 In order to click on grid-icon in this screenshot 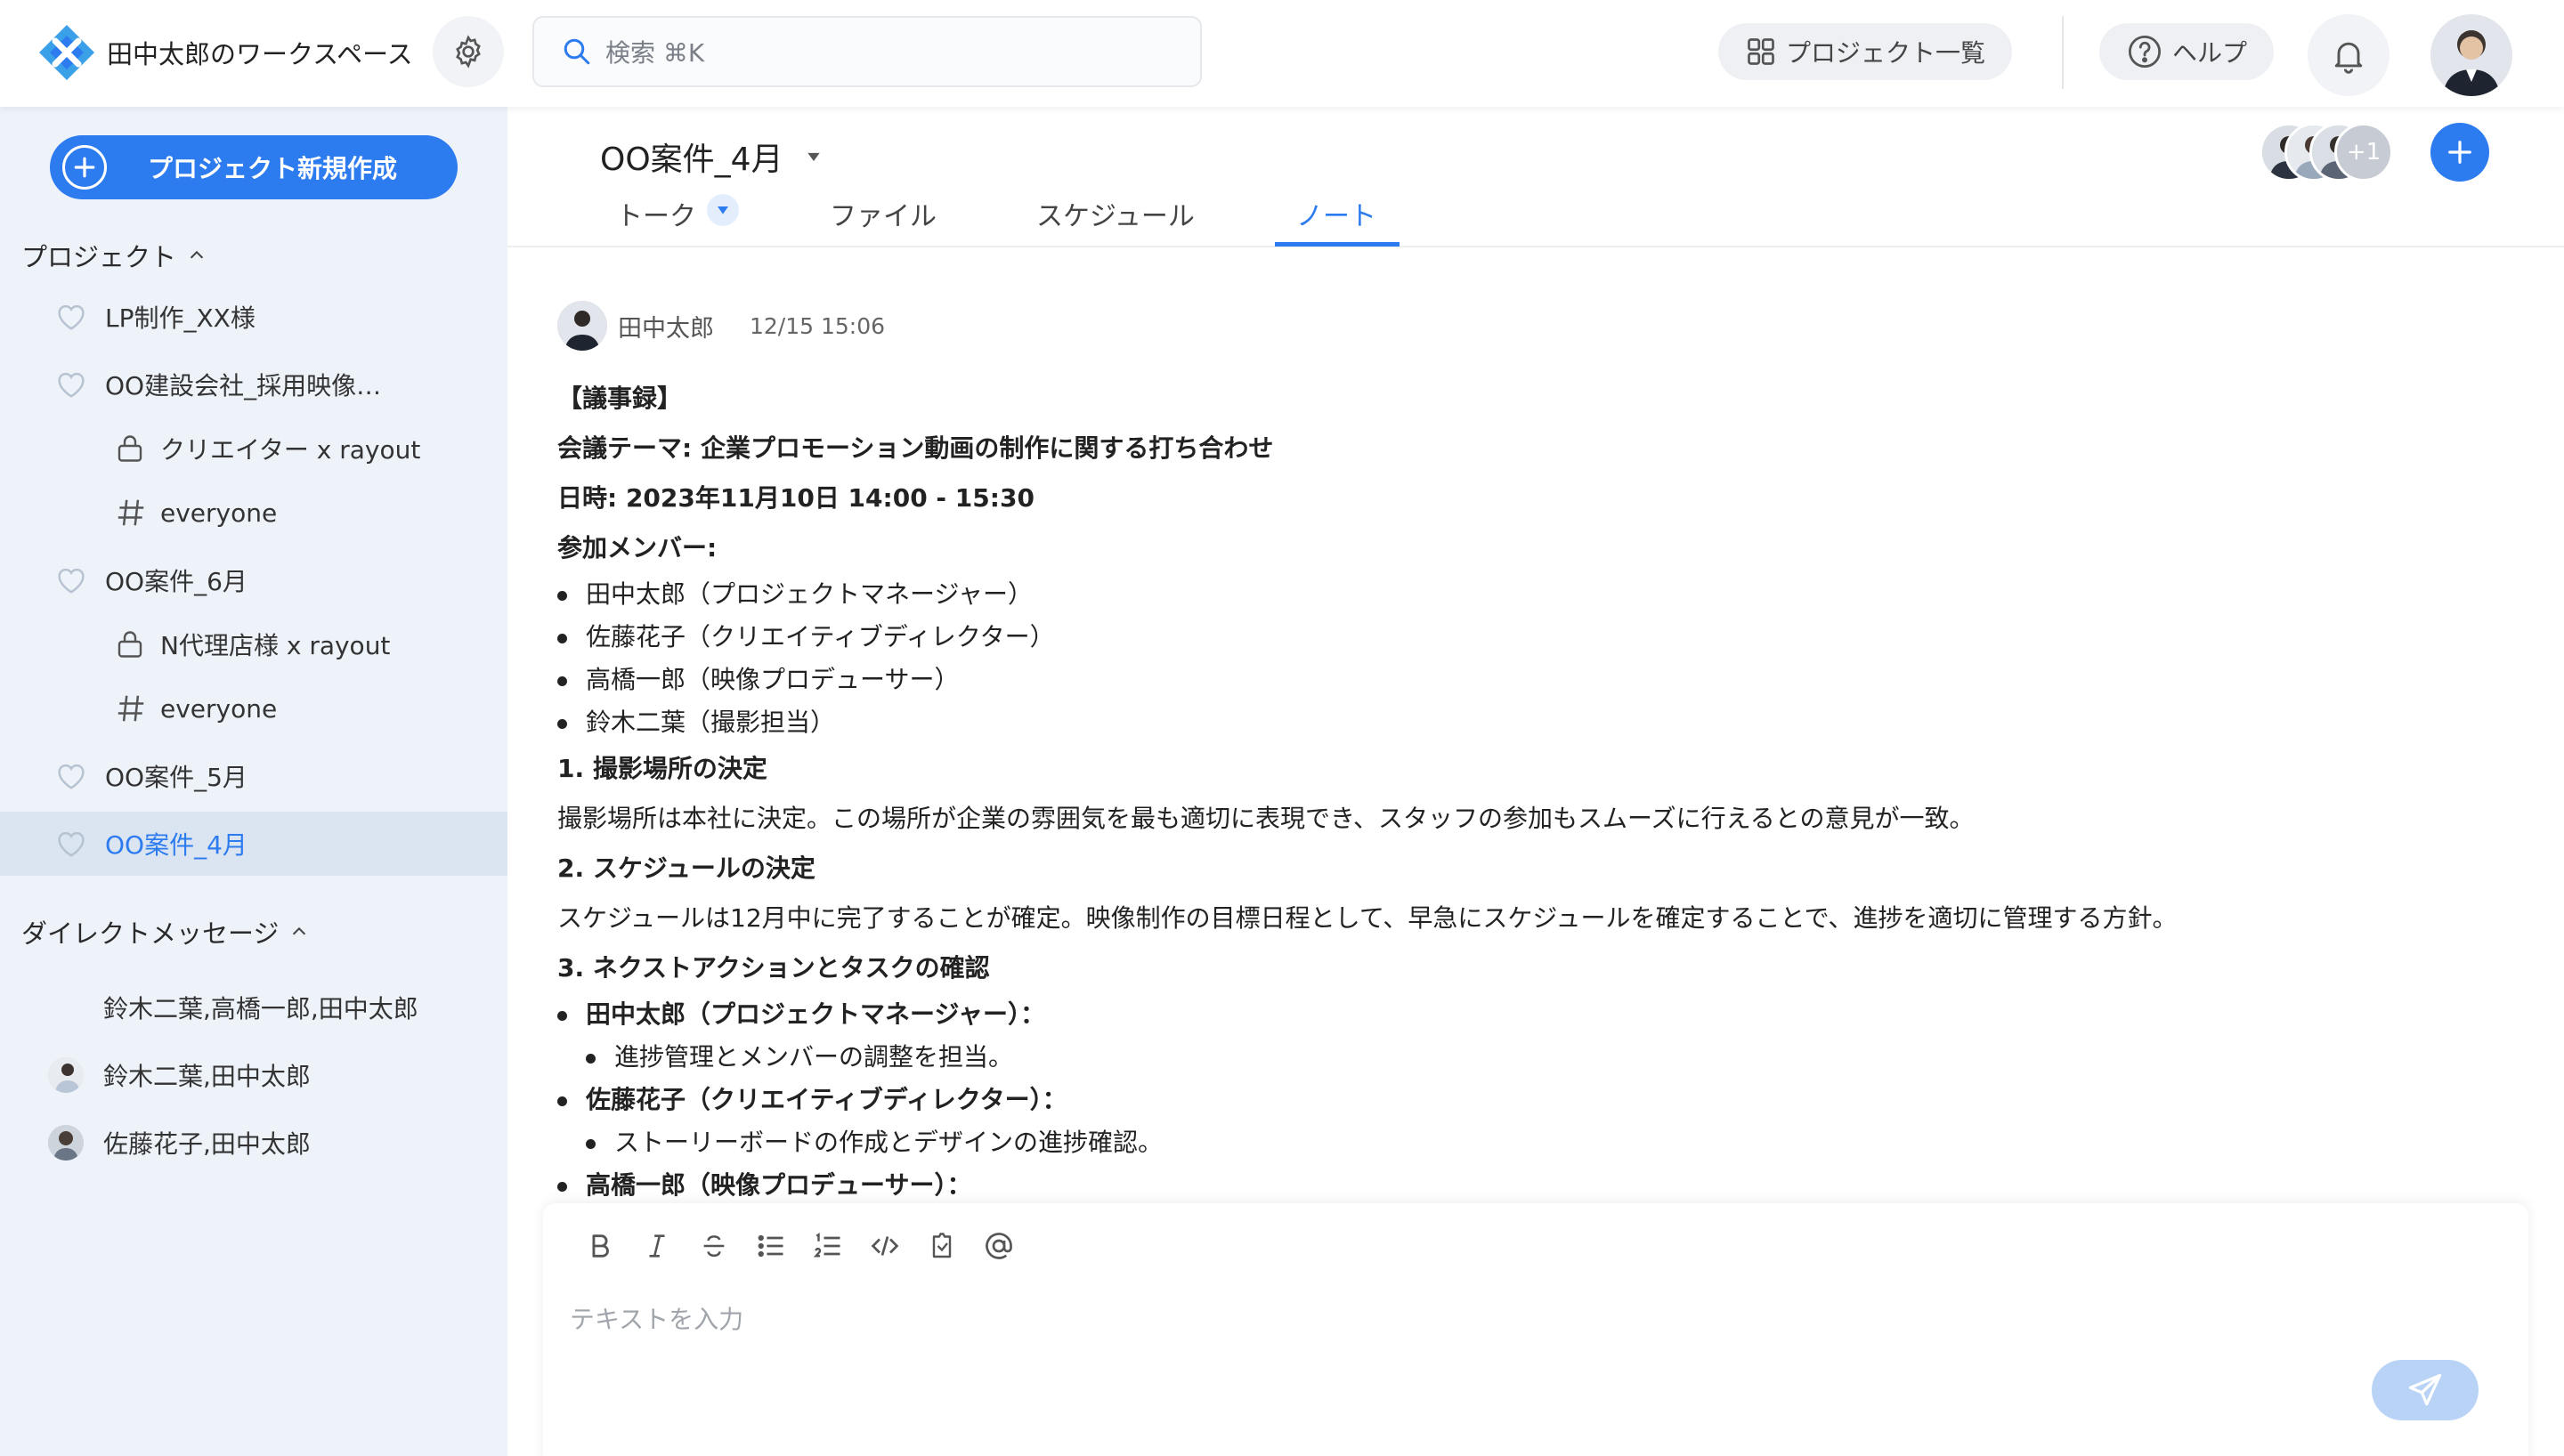, I will do `click(1761, 52)`.